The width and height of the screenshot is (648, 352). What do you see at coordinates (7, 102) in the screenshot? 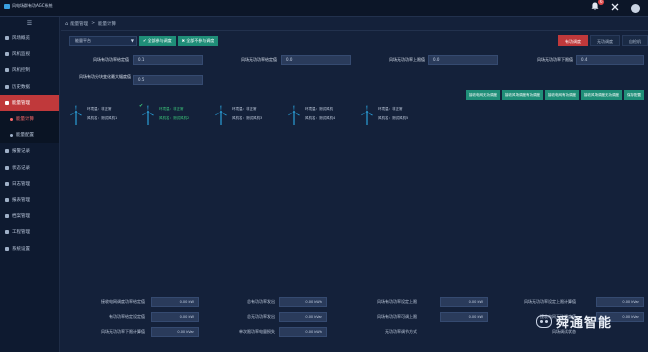
I see `energy-icon` at bounding box center [7, 102].